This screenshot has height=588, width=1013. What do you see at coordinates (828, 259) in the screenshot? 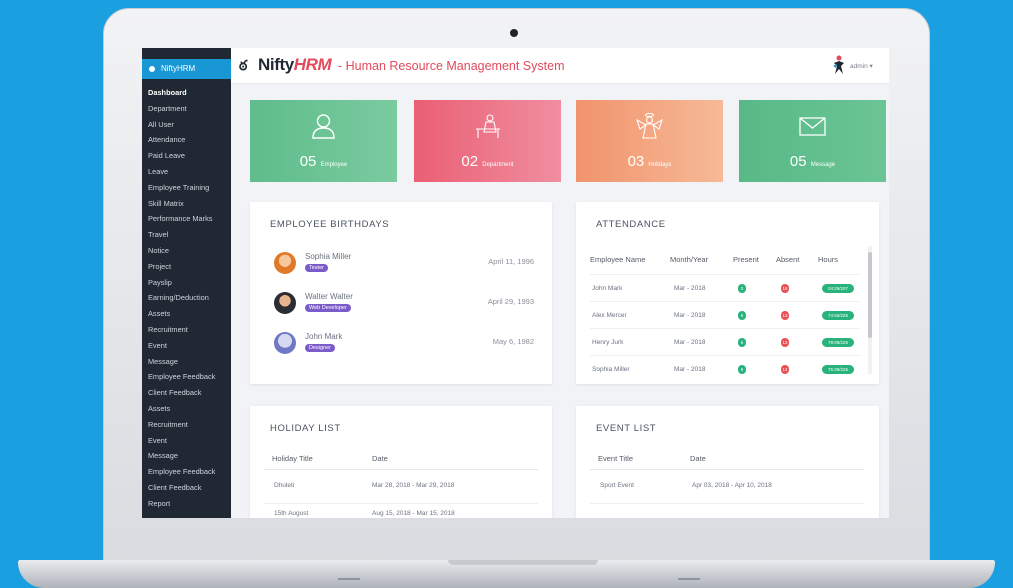
I see `column-header: Hours` at bounding box center [828, 259].